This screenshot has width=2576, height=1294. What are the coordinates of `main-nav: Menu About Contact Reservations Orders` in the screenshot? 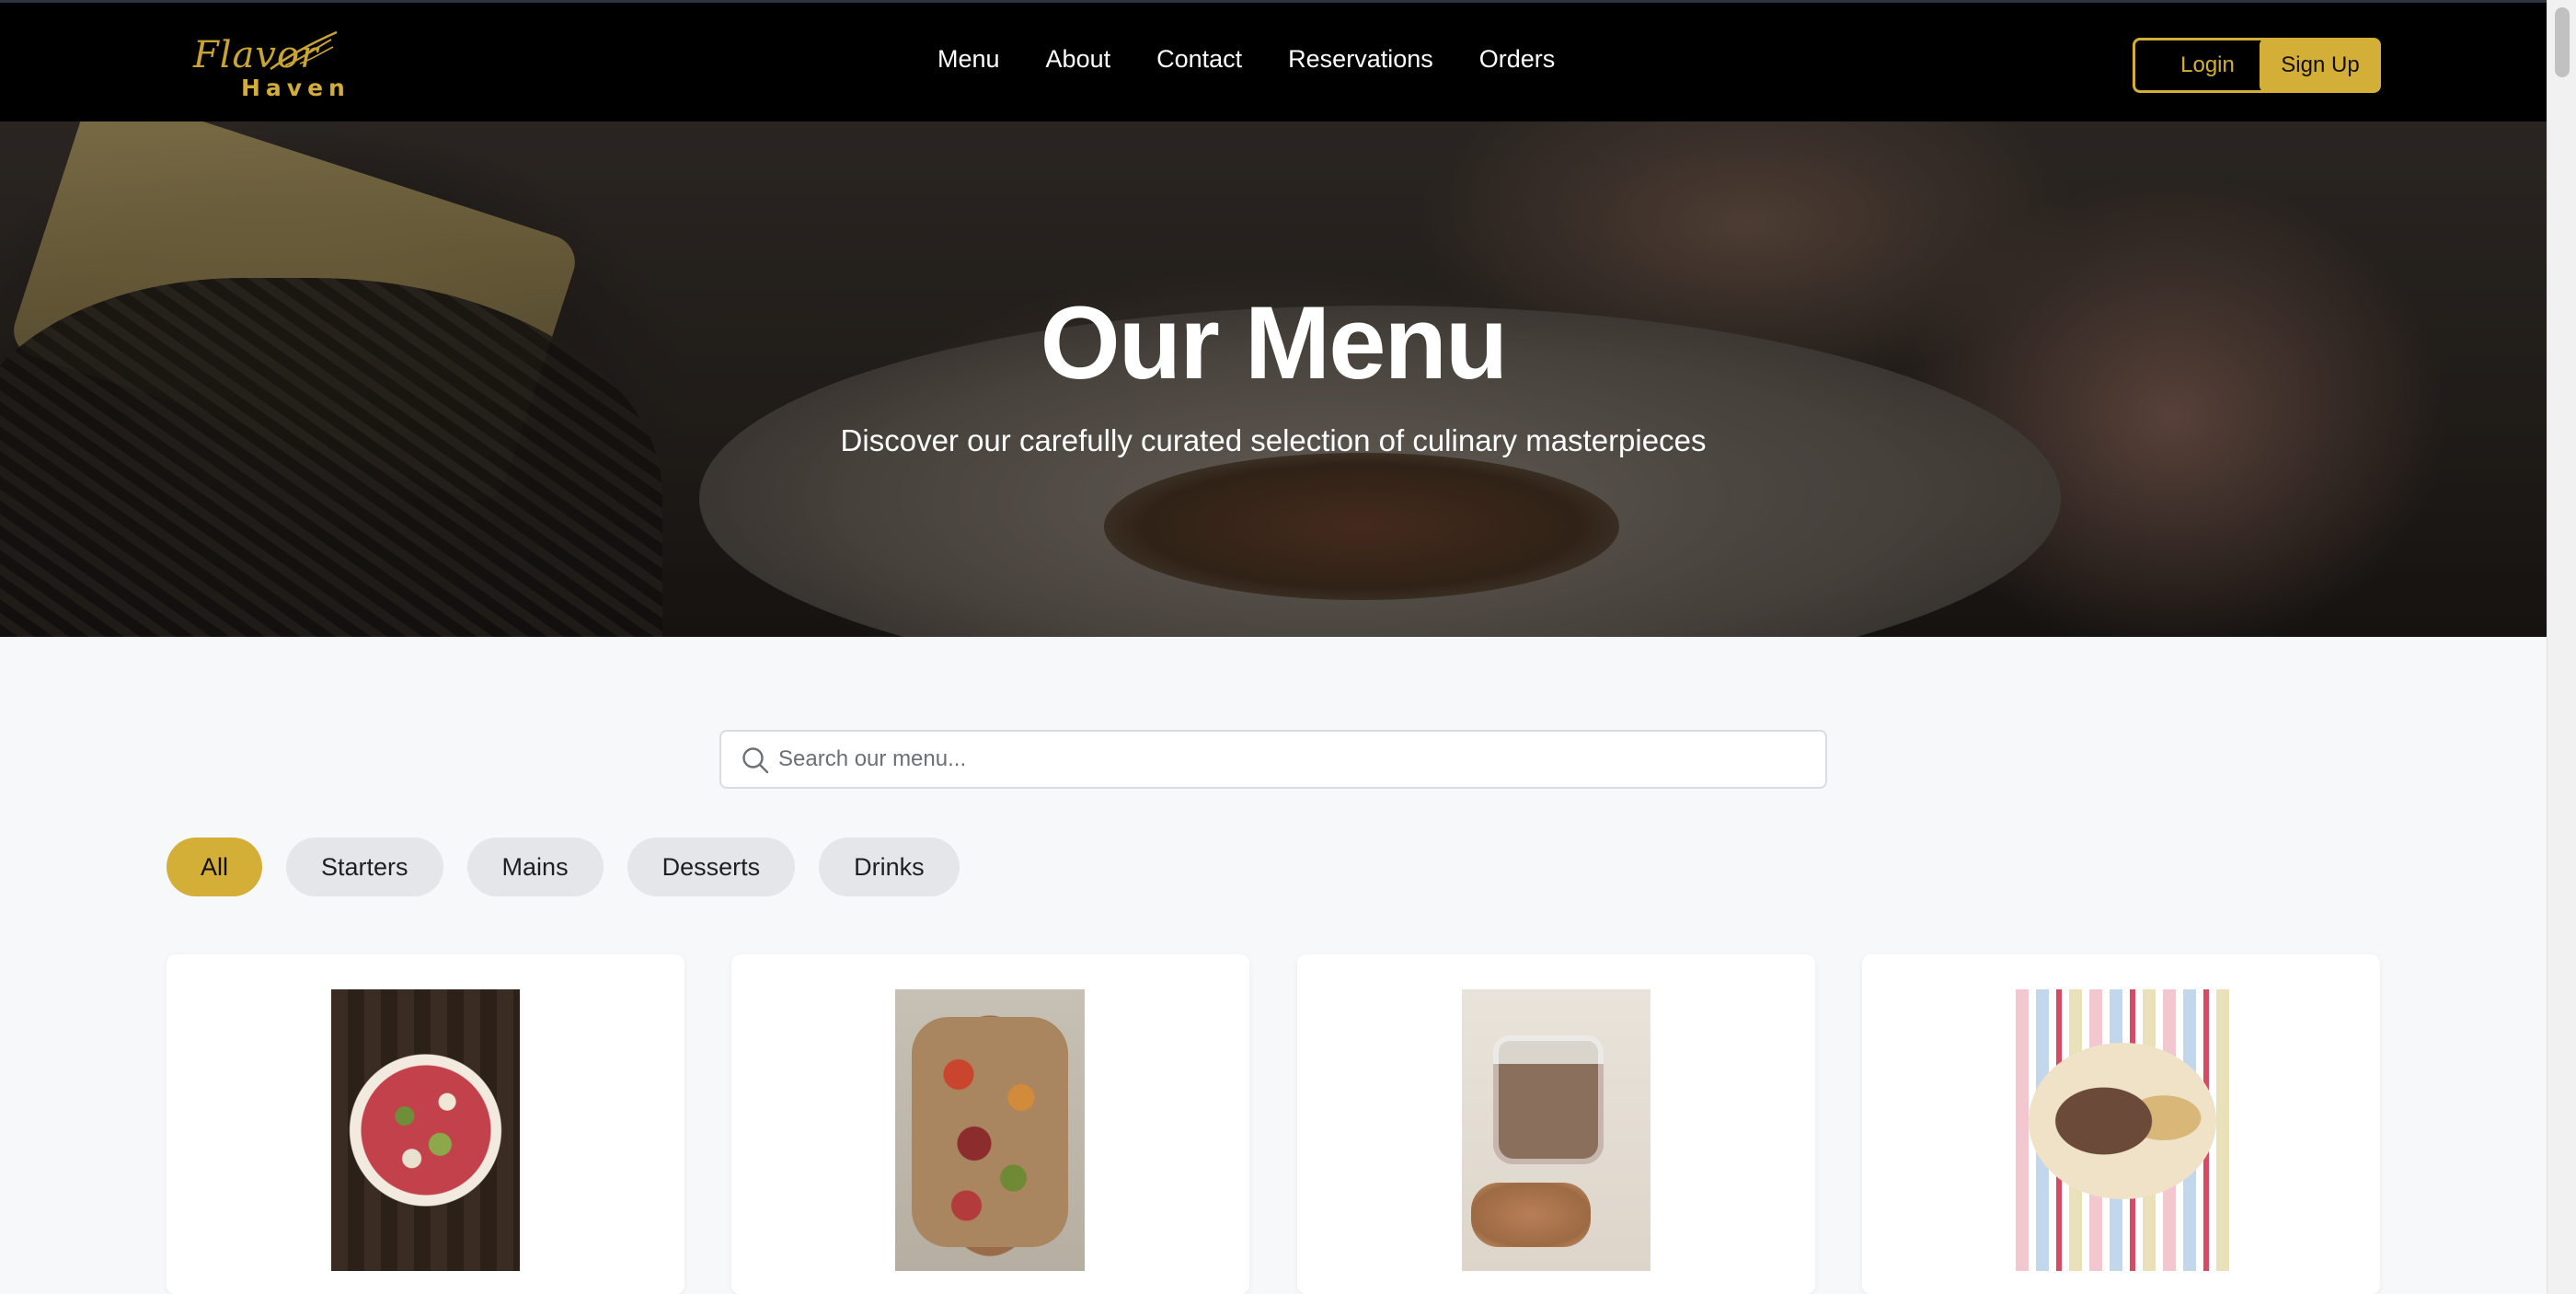 It's located at (1246, 59).